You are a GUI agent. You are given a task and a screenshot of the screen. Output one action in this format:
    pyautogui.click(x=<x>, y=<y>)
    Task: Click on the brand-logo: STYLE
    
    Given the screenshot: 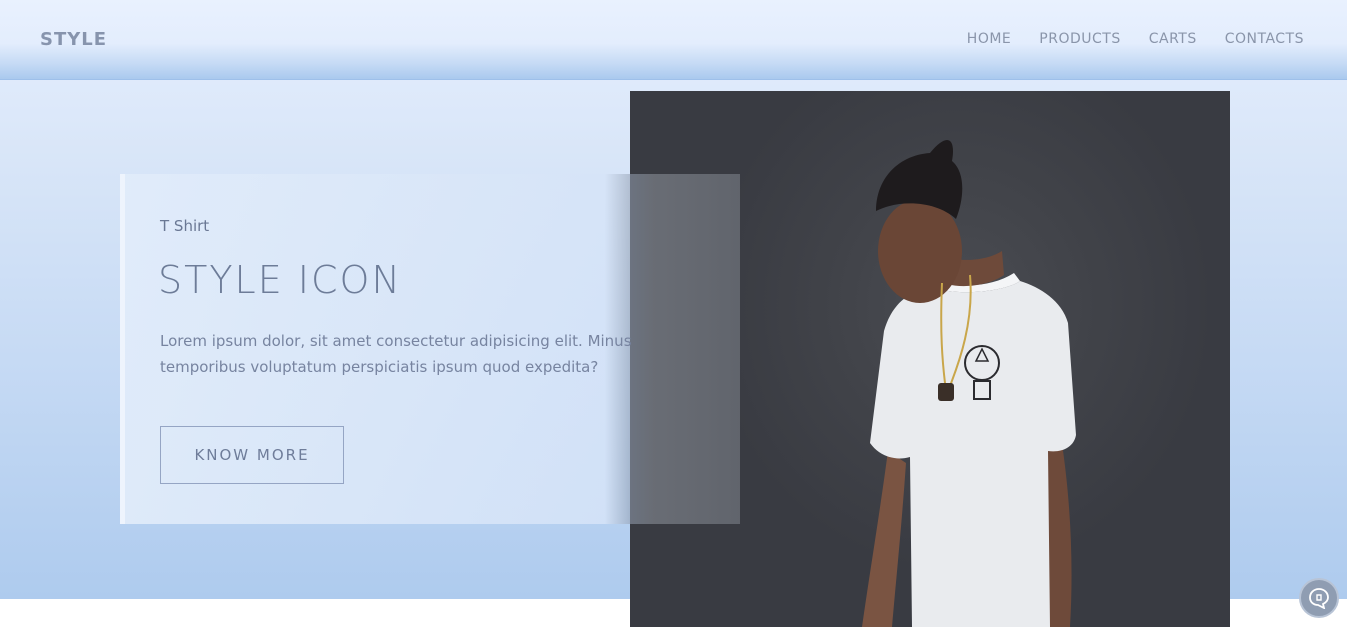 What is the action you would take?
    pyautogui.click(x=73, y=39)
    